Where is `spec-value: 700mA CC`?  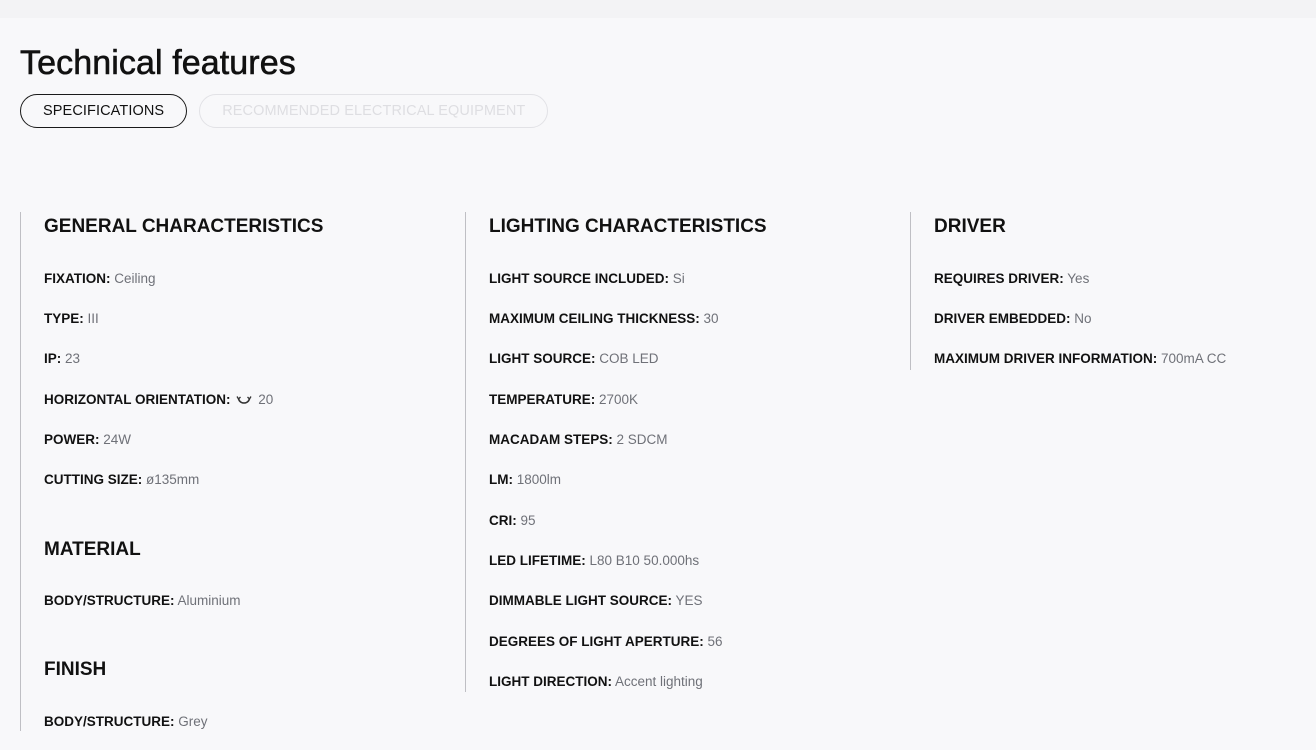
spec-value: 700mA CC is located at coordinates (1194, 358).